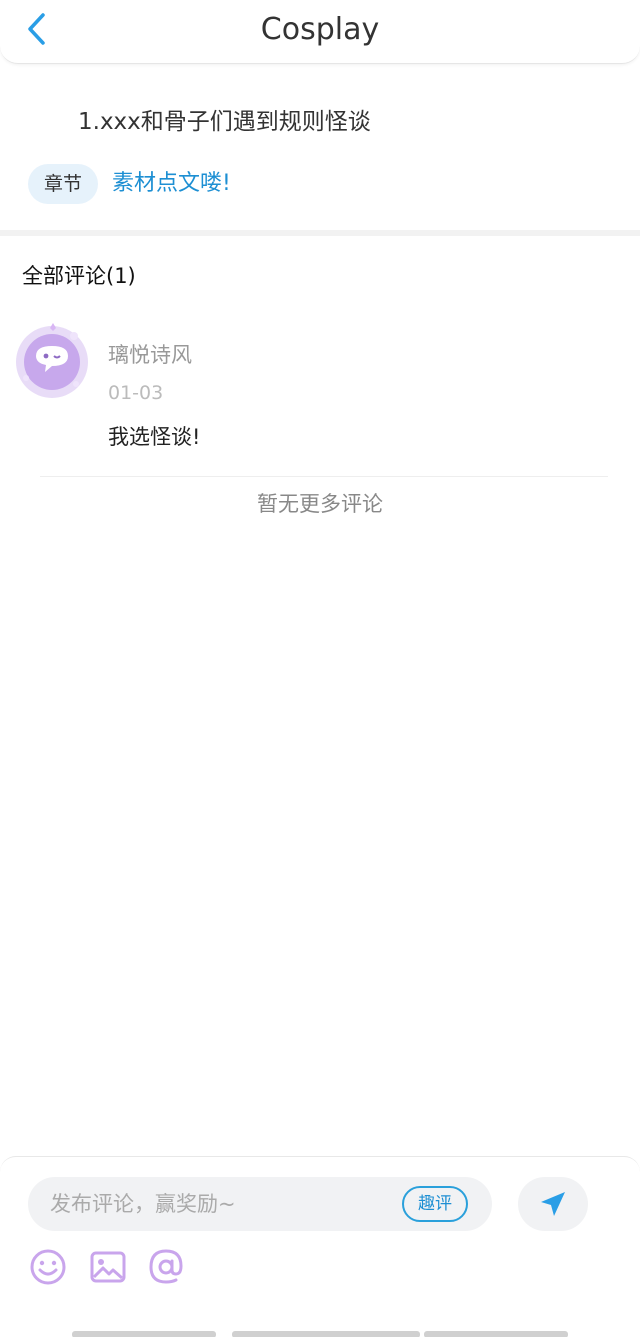 The width and height of the screenshot is (640, 1337). Describe the element at coordinates (136, 393) in the screenshot. I see `comment-date: 01-03` at that location.